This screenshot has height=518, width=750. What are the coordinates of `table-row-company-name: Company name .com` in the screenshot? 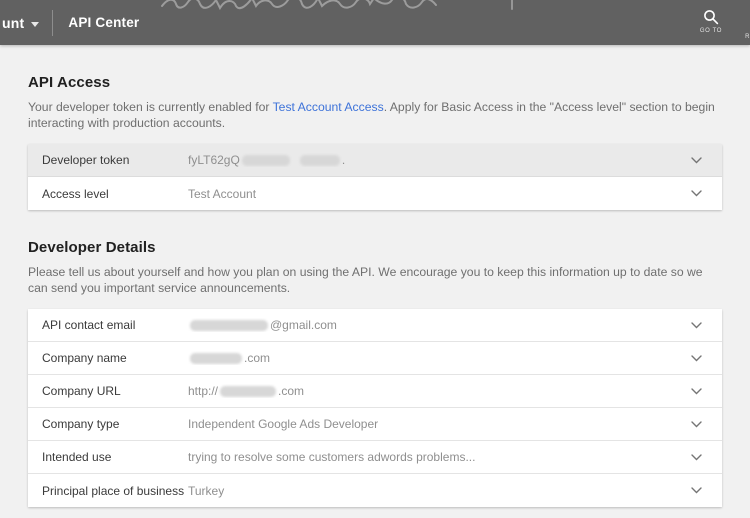 It's located at (375, 358).